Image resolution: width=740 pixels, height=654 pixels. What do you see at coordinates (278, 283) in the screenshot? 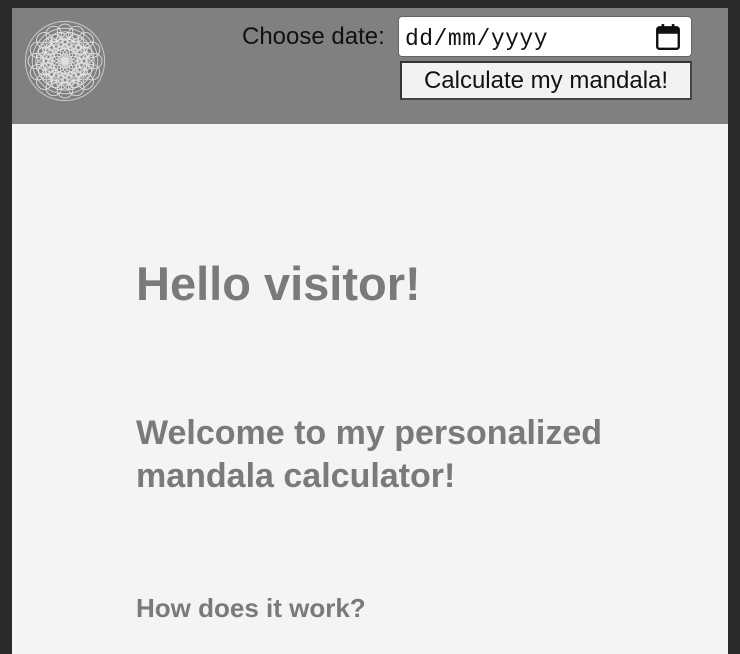
I see `greeting-heading: Hello visitor!` at bounding box center [278, 283].